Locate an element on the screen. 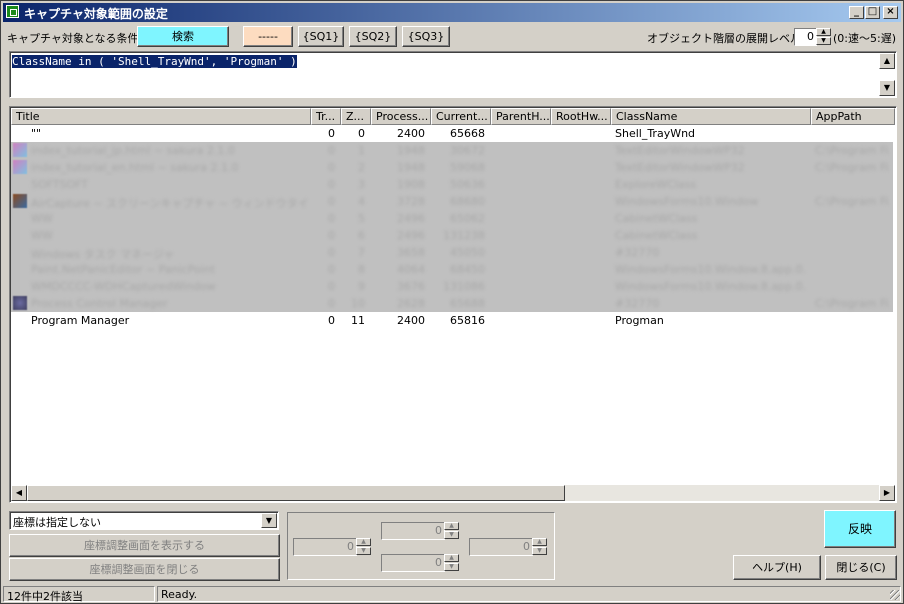  level-stepper: 0 ▲ ▼ is located at coordinates (813, 37).